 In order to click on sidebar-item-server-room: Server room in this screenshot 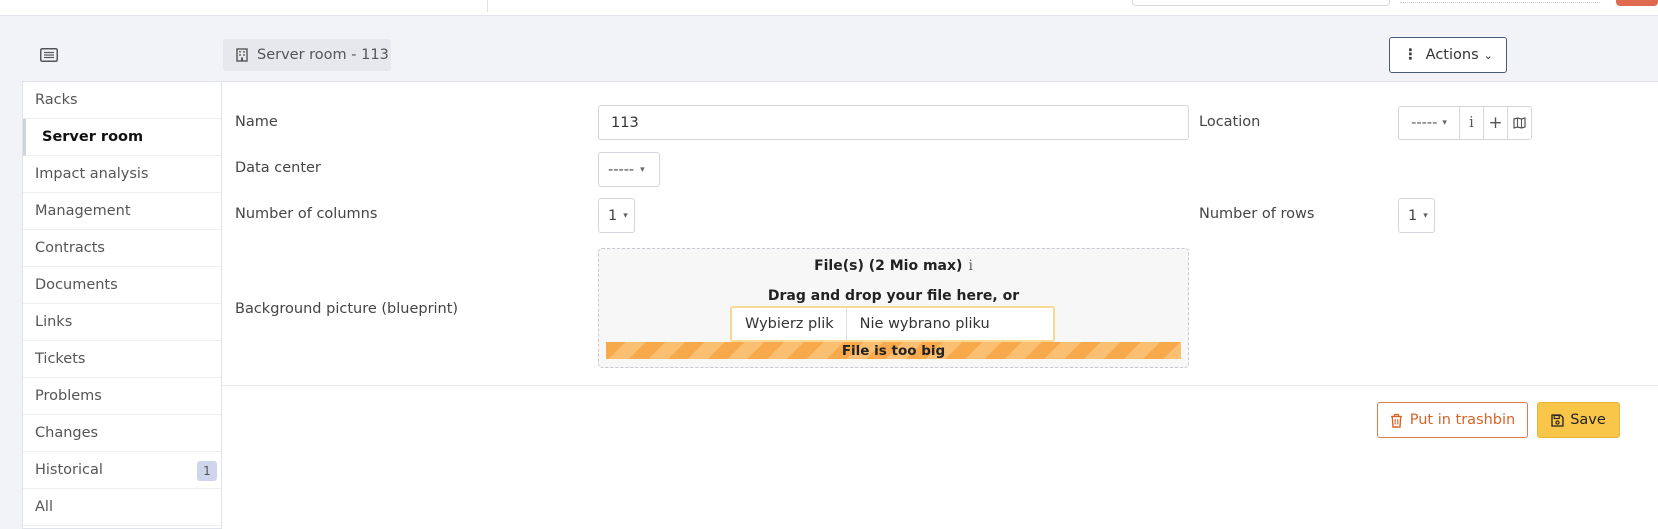, I will do `click(122, 137)`.